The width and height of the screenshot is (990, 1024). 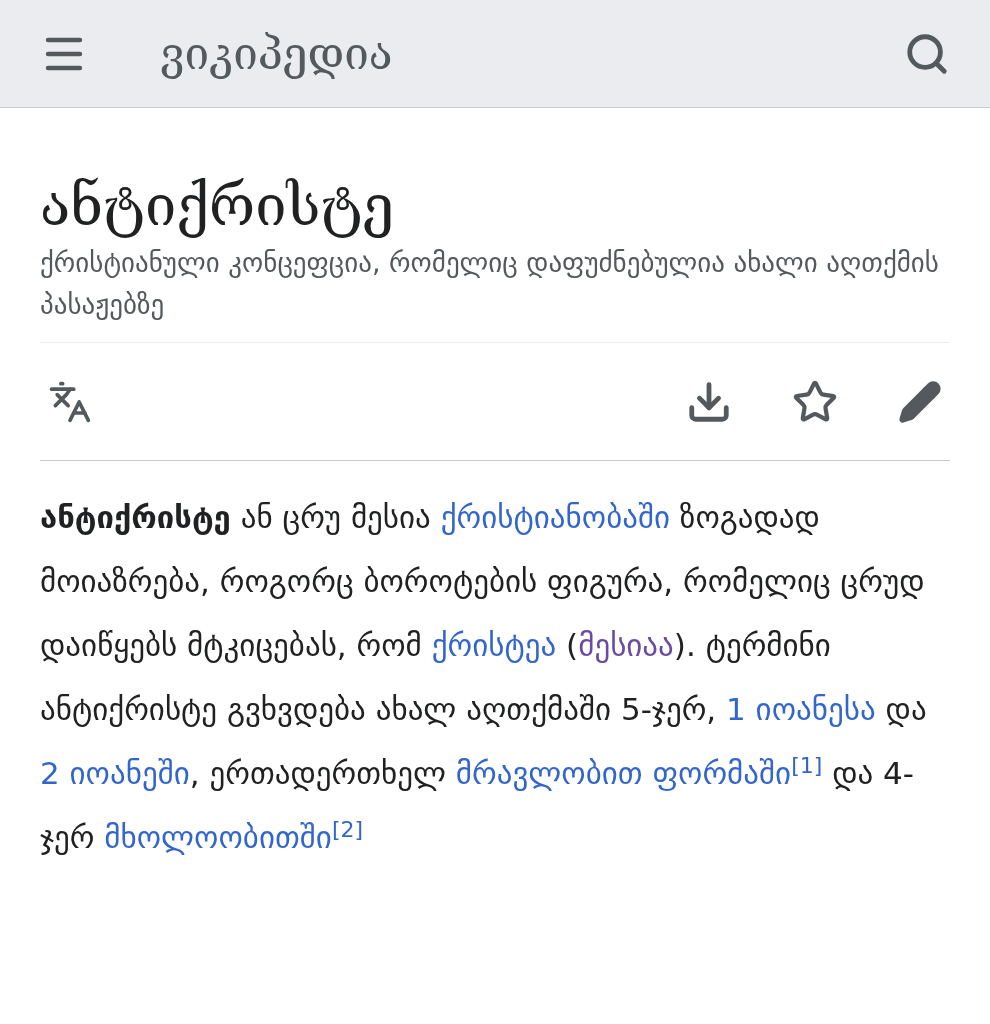 What do you see at coordinates (70, 401) in the screenshot?
I see `language-icon` at bounding box center [70, 401].